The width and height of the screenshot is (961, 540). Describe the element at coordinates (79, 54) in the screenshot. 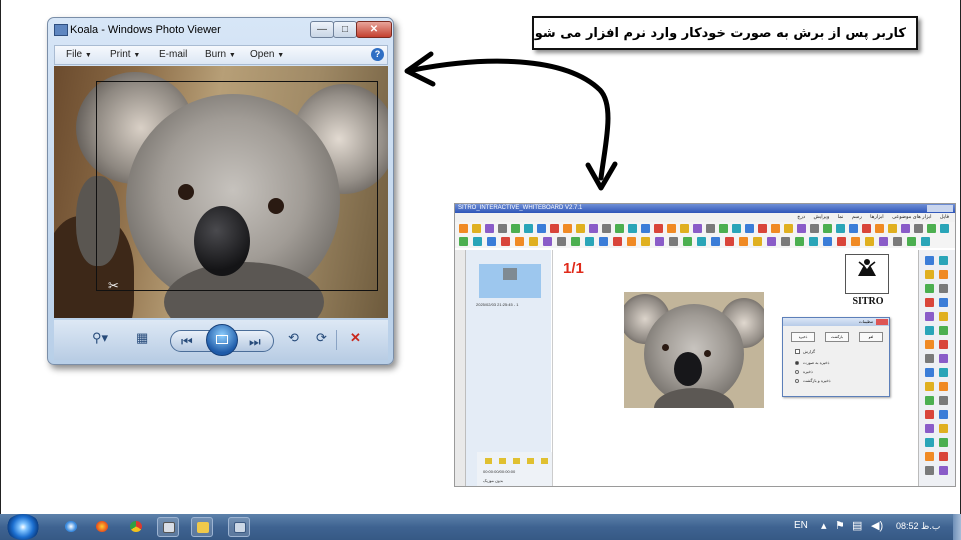

I see `menu-file: File ▼` at that location.